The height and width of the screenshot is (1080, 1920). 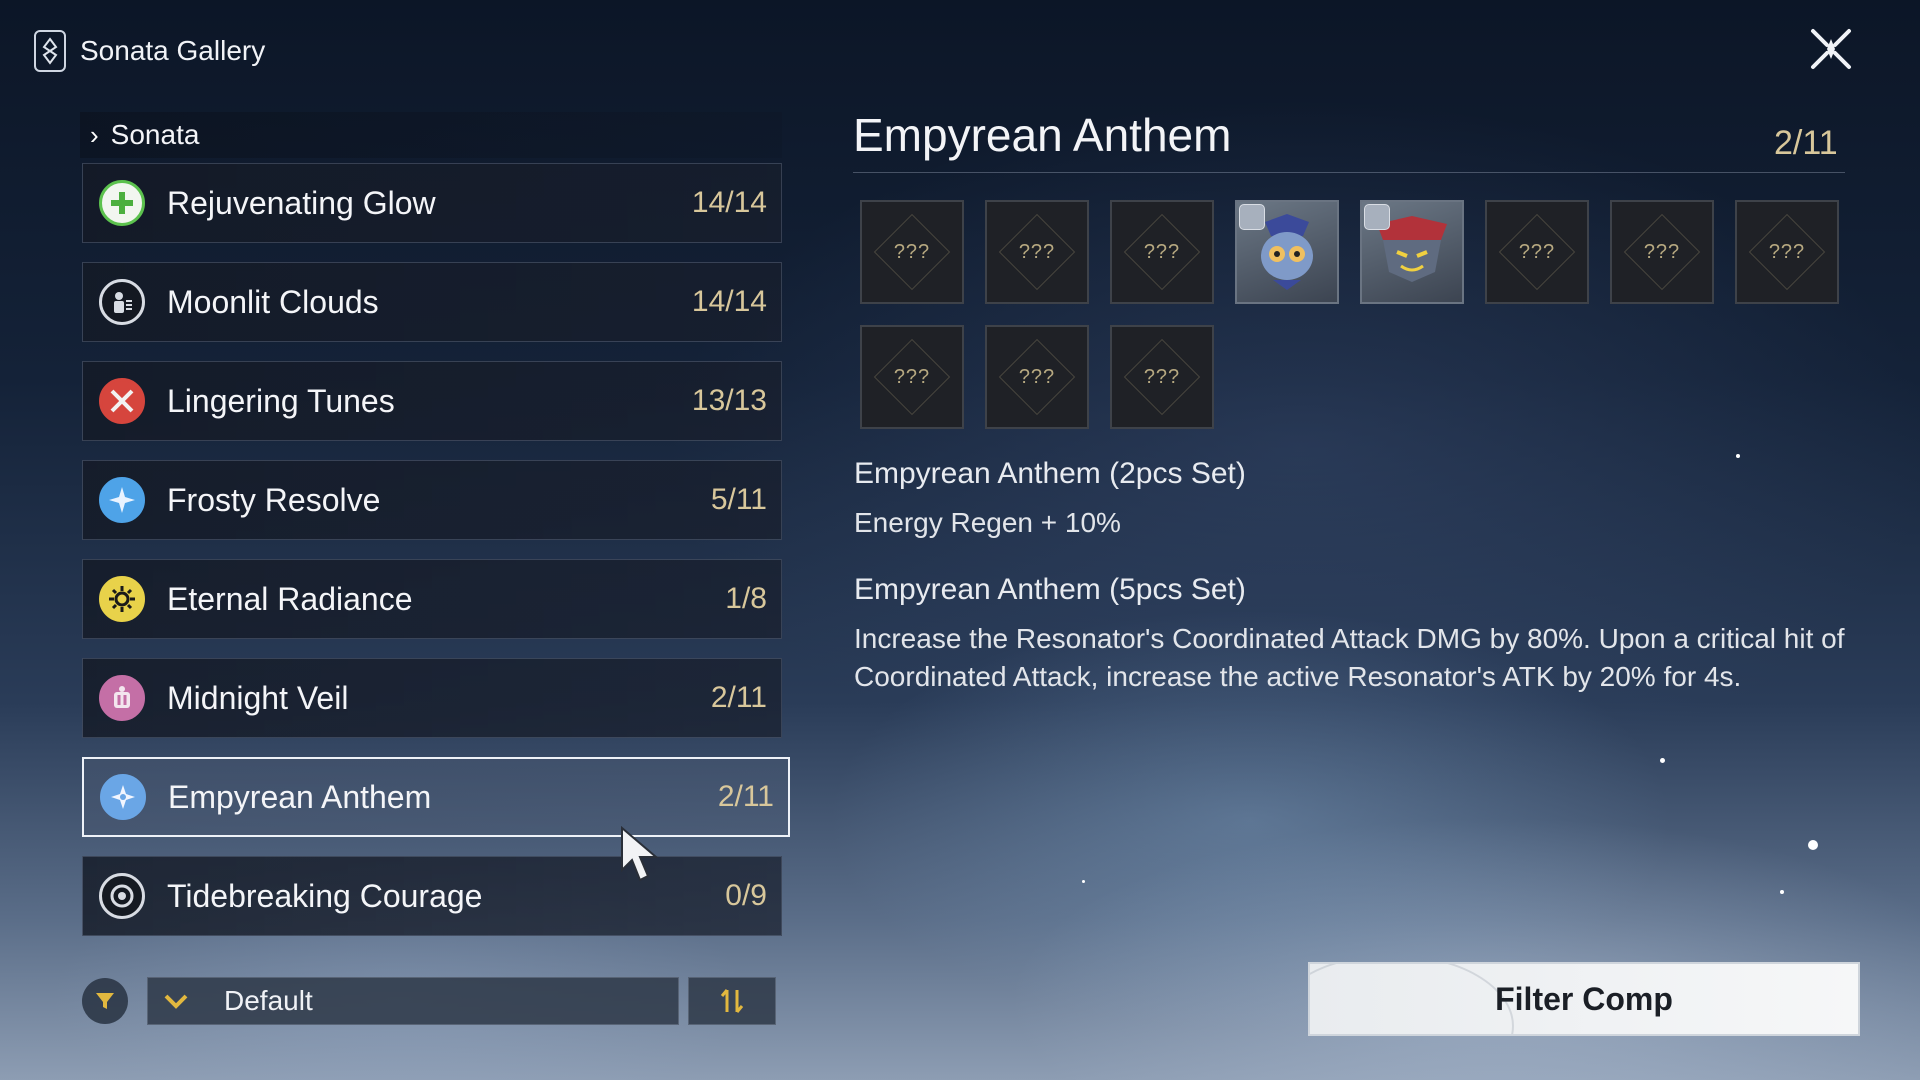 I want to click on crossed-swords-icon, so click(x=122, y=401).